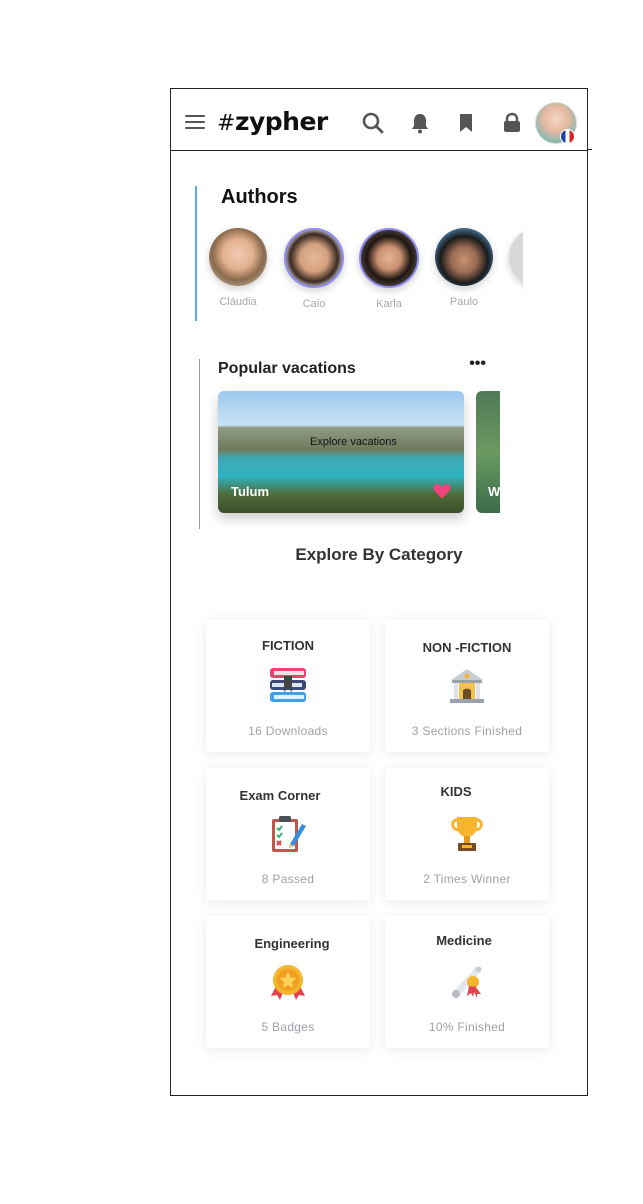 This screenshot has height=1204, width=643. What do you see at coordinates (477, 366) in the screenshot?
I see `more-options-icon: •••` at bounding box center [477, 366].